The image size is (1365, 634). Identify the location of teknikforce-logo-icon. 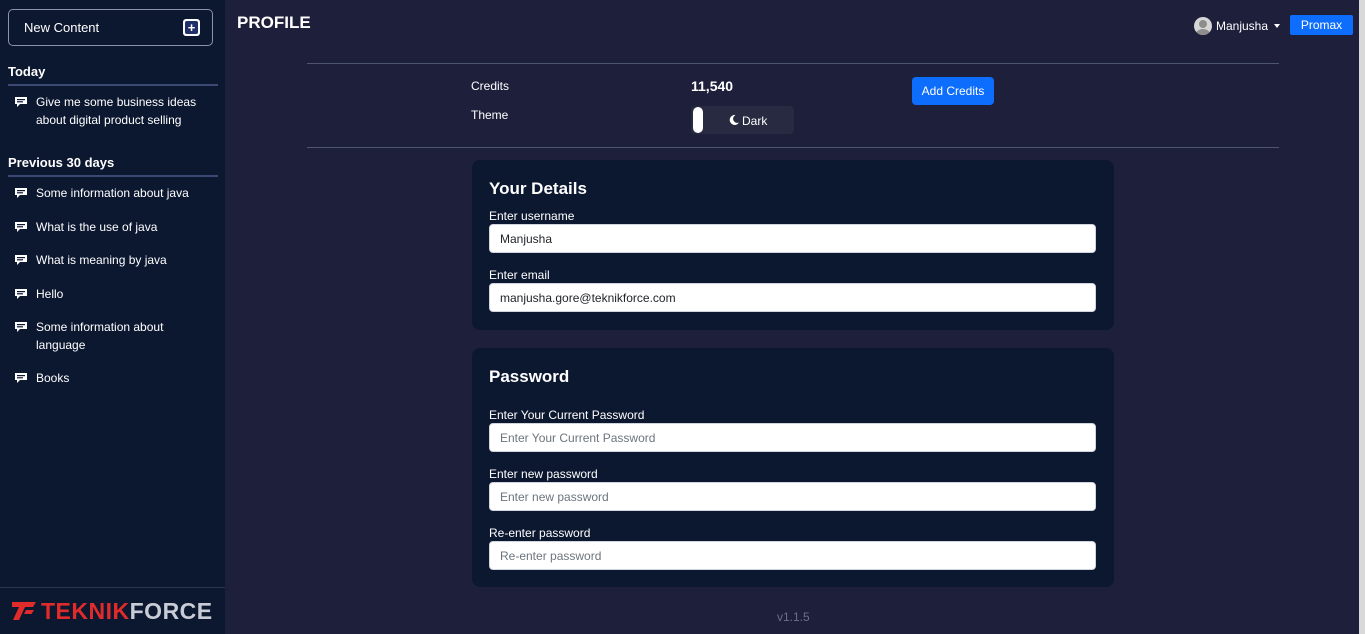
(24, 611).